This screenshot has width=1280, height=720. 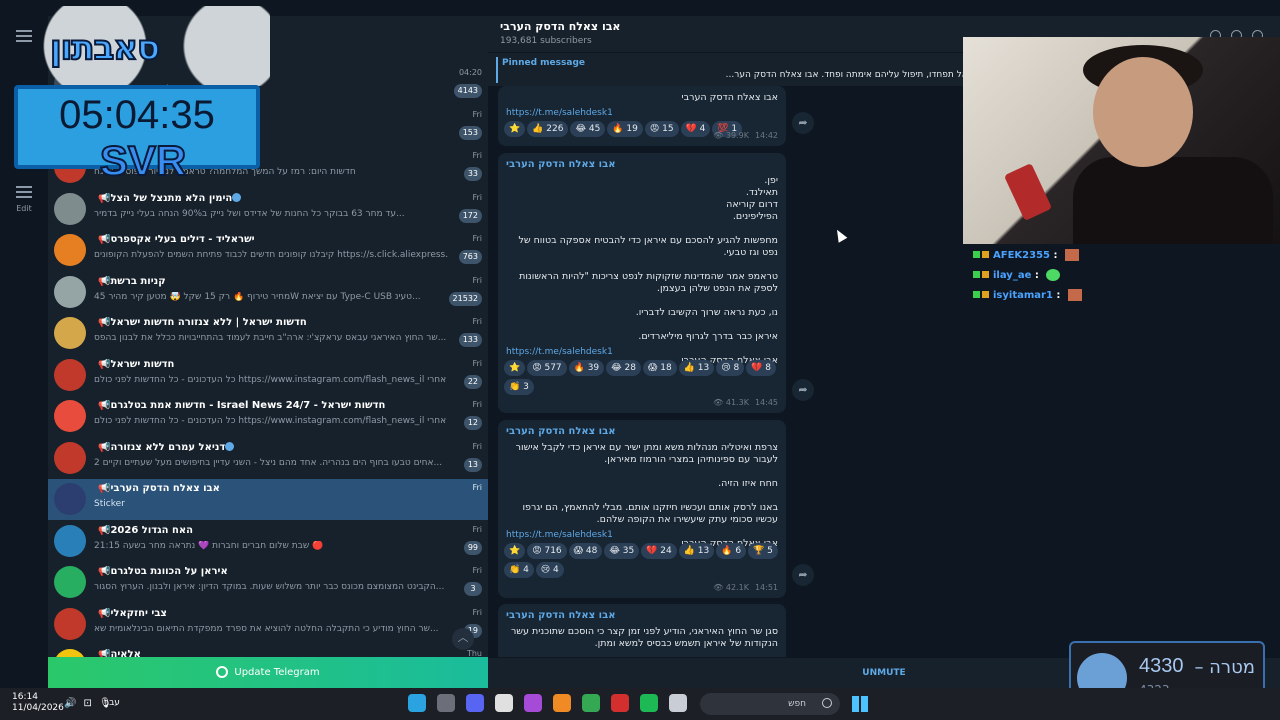 What do you see at coordinates (271, 530) in the screenshot?
I see `chat-name: האח הגדול 2026📢` at bounding box center [271, 530].